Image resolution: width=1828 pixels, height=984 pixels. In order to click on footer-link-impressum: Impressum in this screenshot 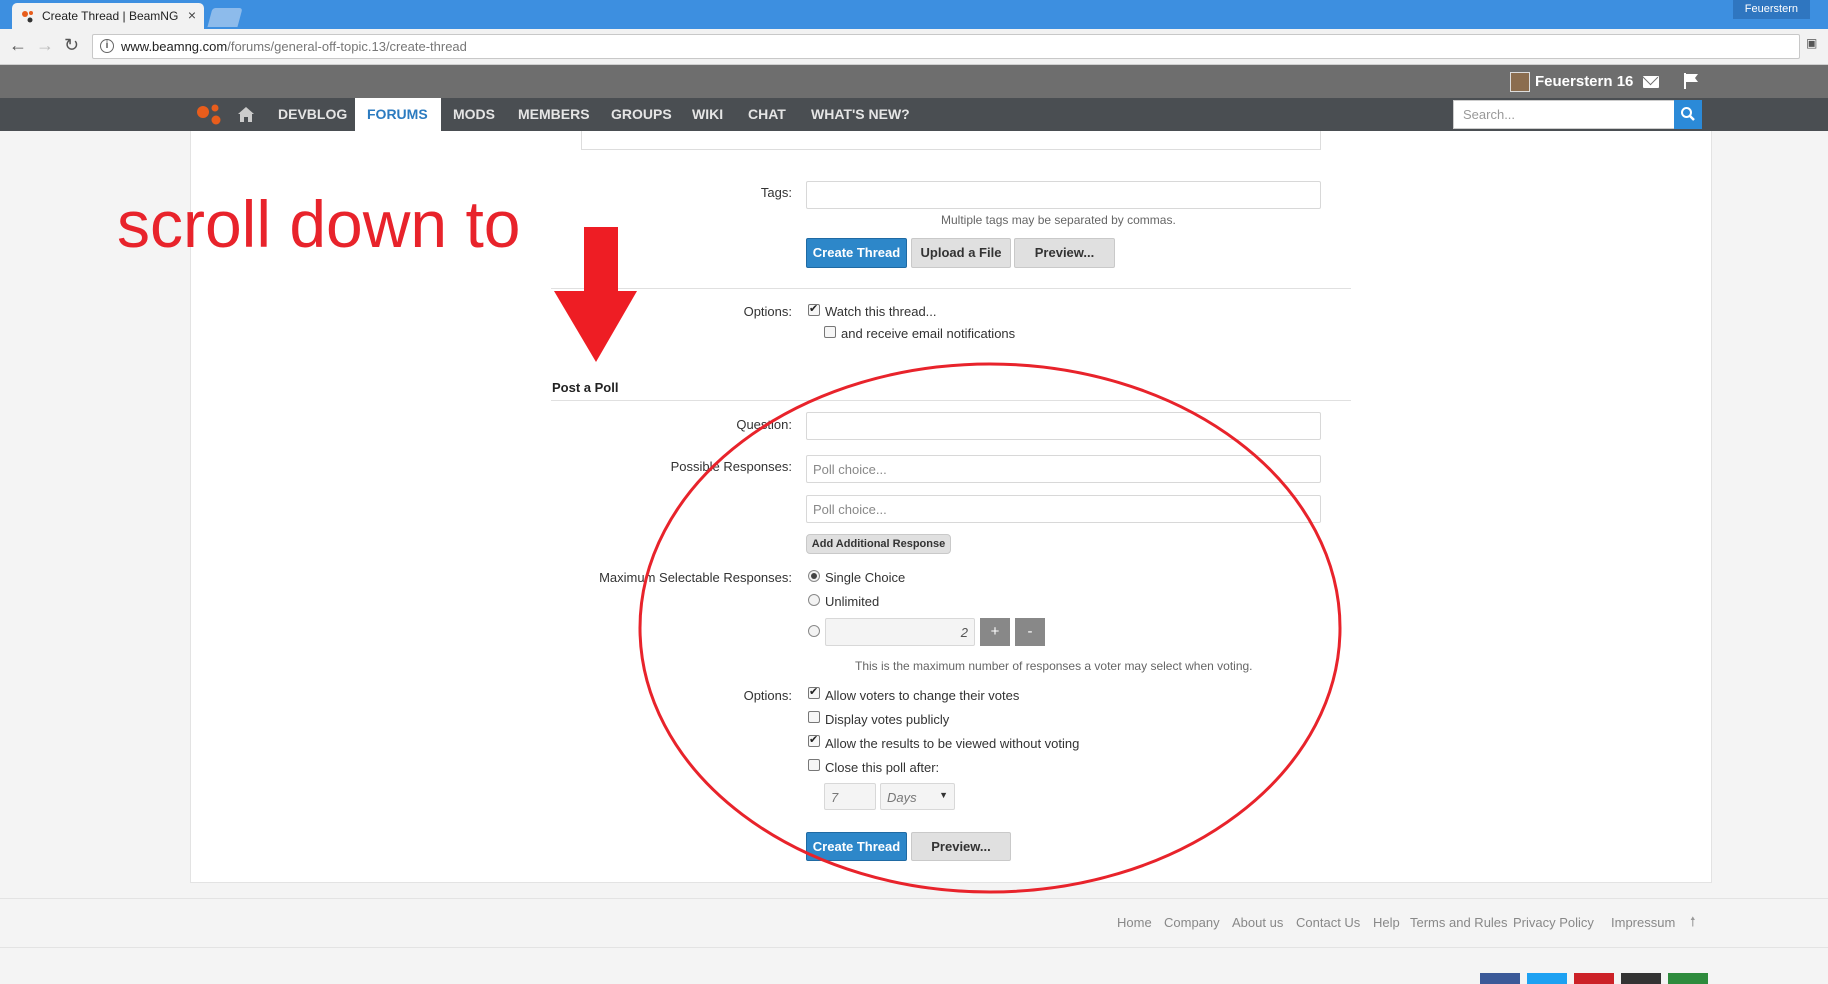, I will do `click(1643, 922)`.